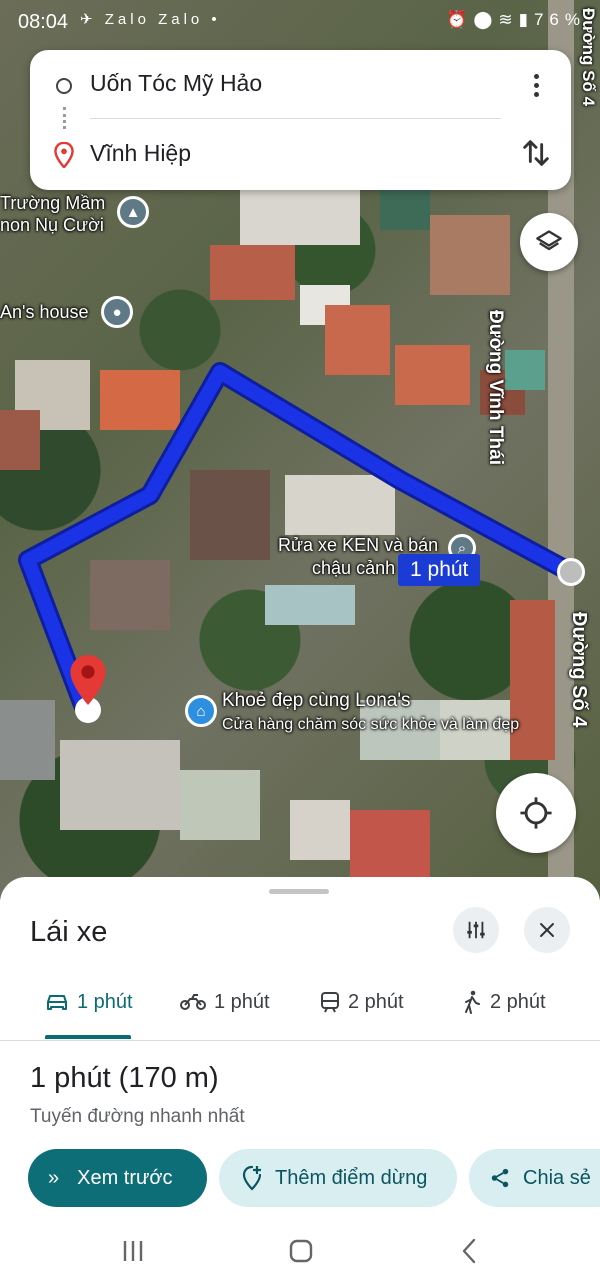 Image resolution: width=600 pixels, height=1286 pixels. Describe the element at coordinates (439, 570) in the screenshot. I see `route-time-chip: 1 phút` at that location.